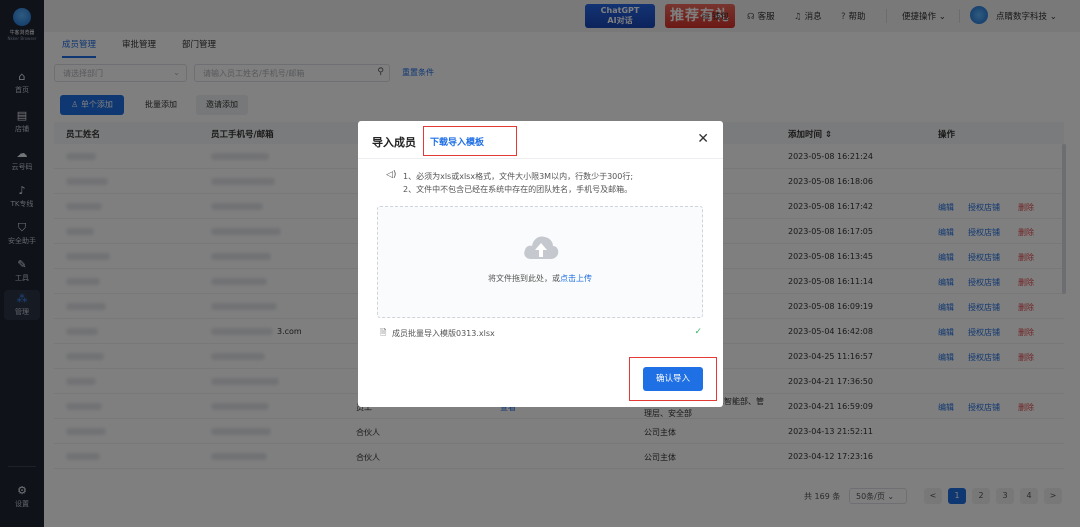 The width and height of the screenshot is (1080, 527). I want to click on document-icon: 🗎, so click(383, 332).